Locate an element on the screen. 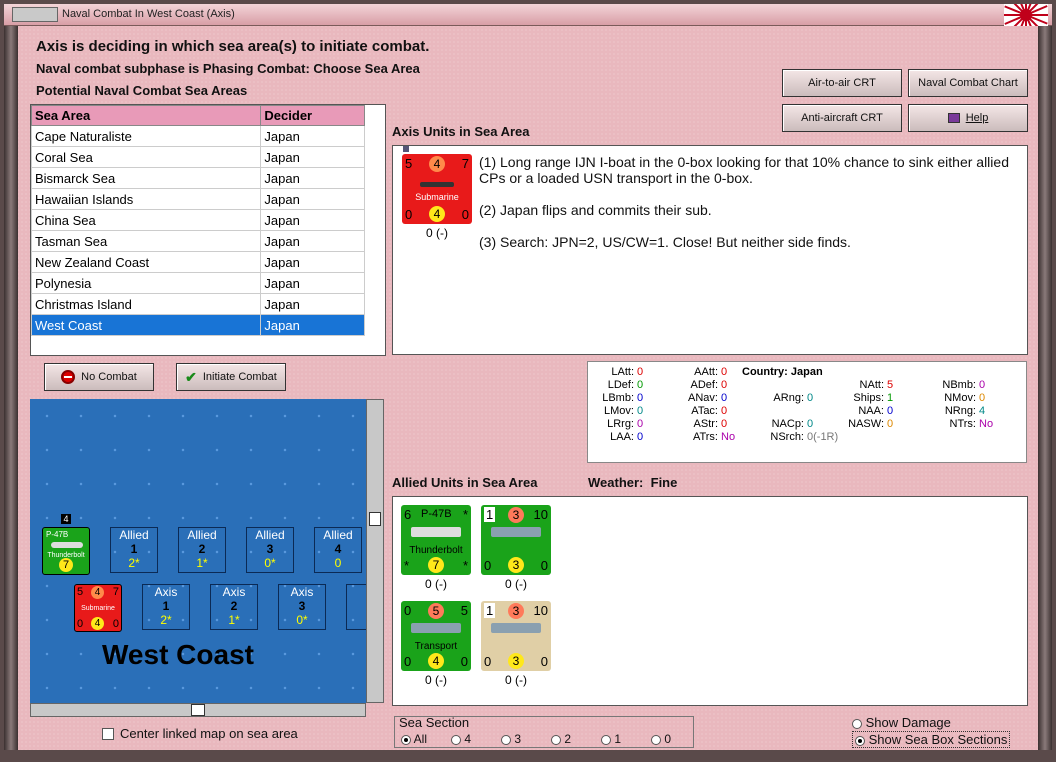 This screenshot has width=1056, height=762. show-damage-radio is located at coordinates (857, 723).